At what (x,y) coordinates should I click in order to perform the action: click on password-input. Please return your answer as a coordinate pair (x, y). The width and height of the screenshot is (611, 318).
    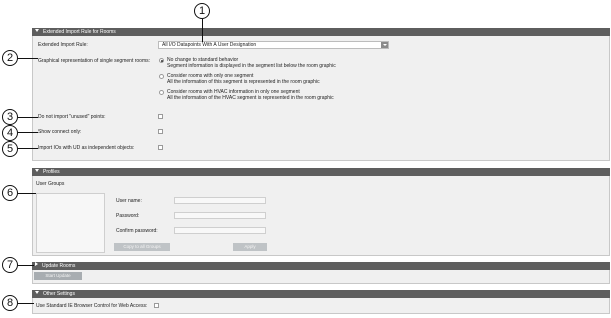
    Looking at the image, I should click on (220, 215).